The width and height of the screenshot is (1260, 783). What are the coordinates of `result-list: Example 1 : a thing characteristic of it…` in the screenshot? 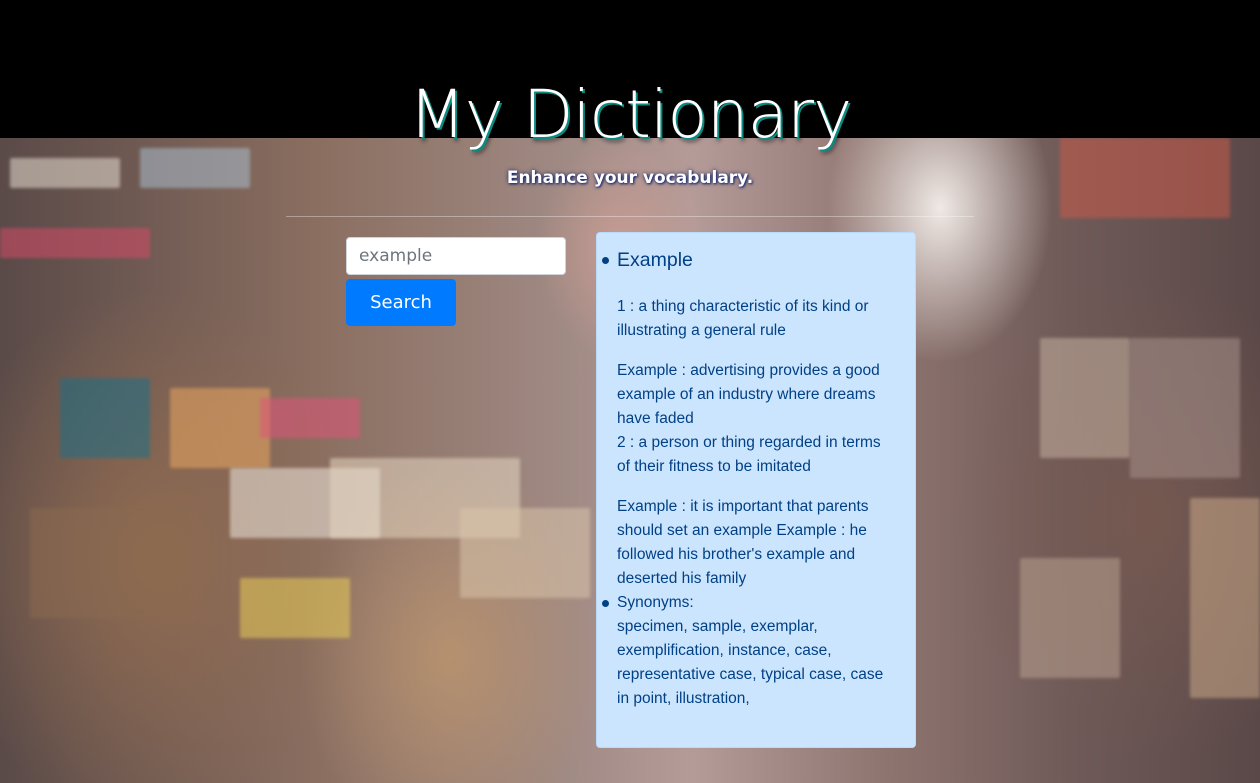 It's located at (748, 479).